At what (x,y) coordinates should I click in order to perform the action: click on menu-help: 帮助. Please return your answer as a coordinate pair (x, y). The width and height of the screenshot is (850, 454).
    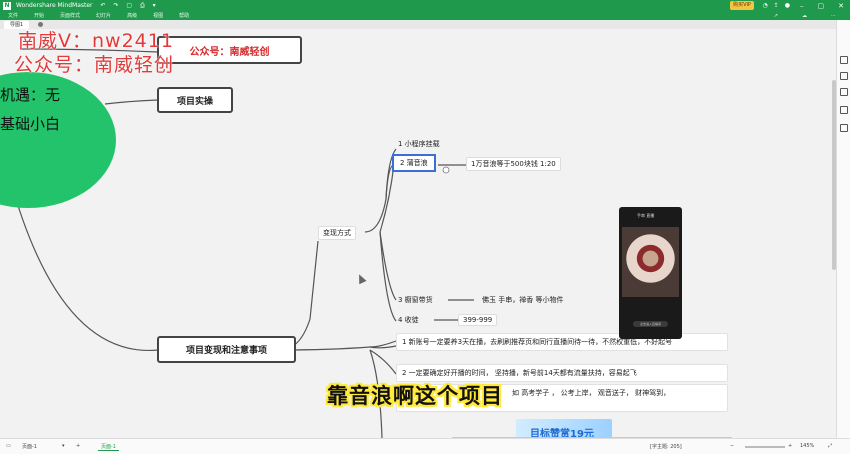
    Looking at the image, I should click on (184, 15).